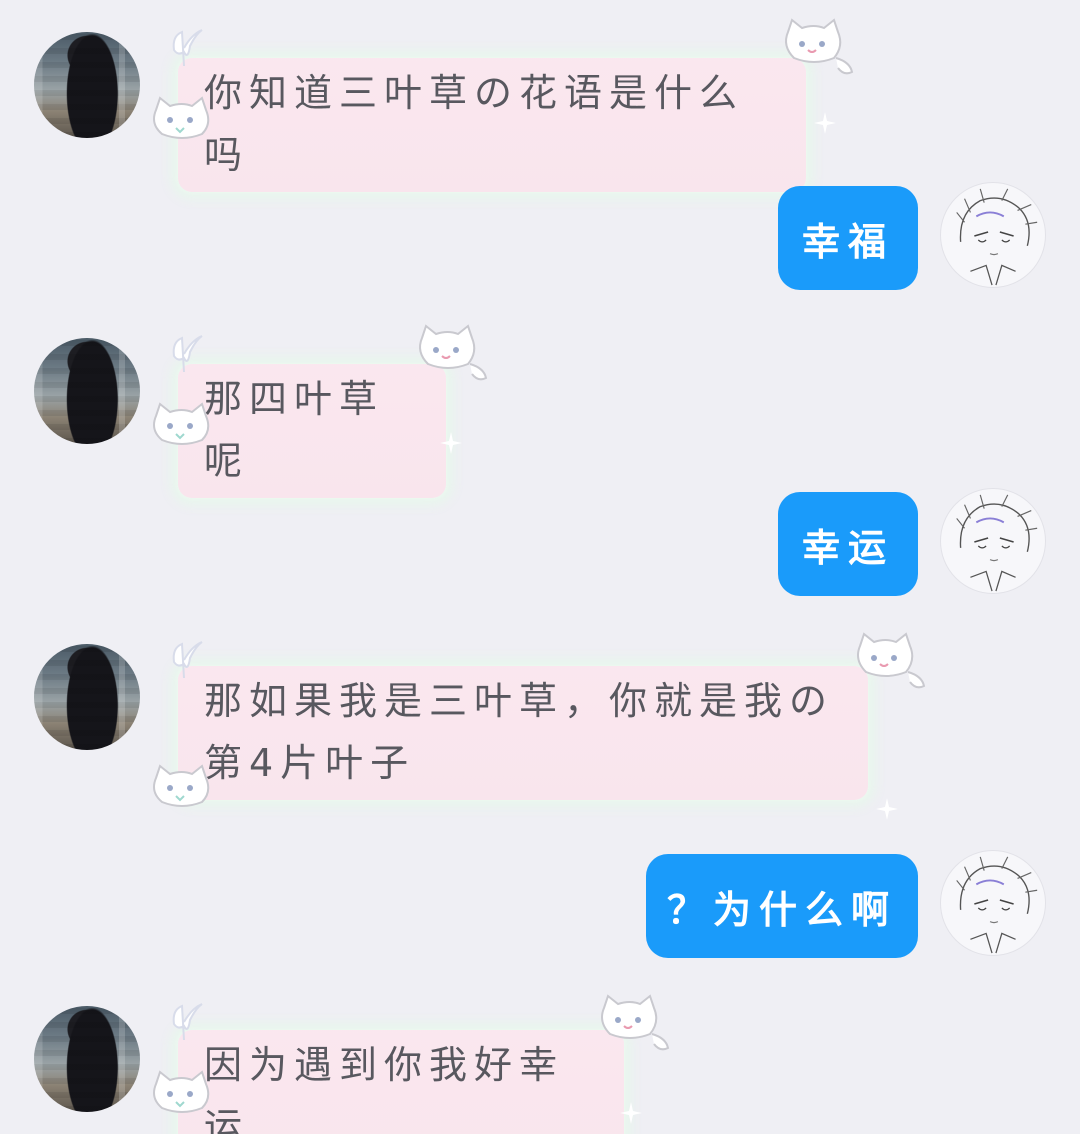  I want to click on incoming-message-bubble: 你知道三叶草の花语是什么吗, so click(492, 125).